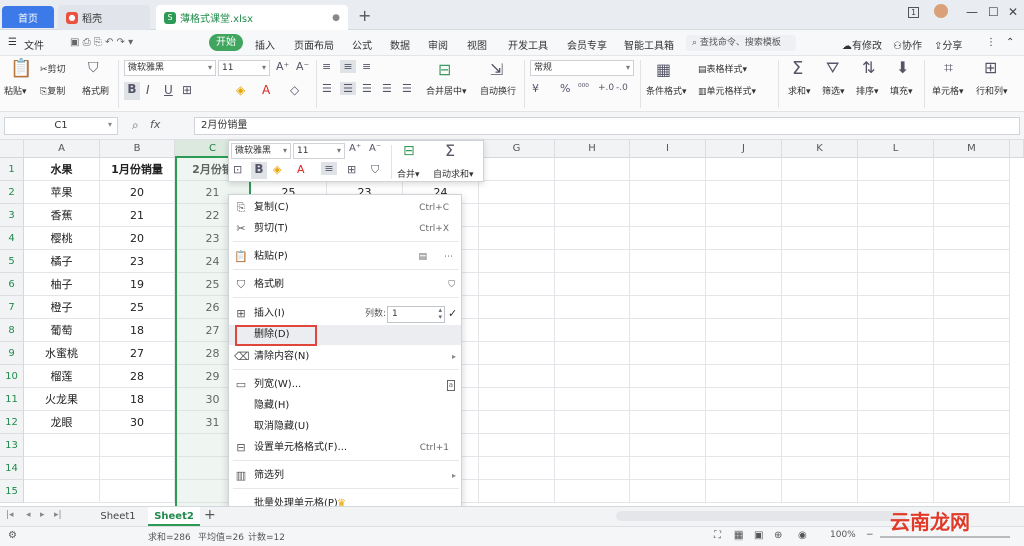 The height and width of the screenshot is (546, 1024). Describe the element at coordinates (148, 90) in the screenshot. I see `italic-icon: I` at that location.